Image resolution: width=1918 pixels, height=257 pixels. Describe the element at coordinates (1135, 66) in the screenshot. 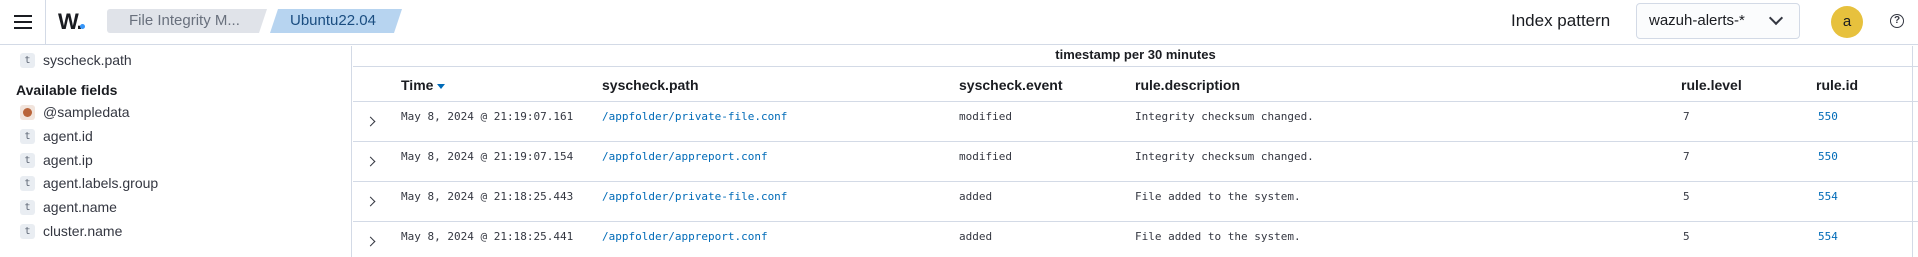

I see `table-top-divider` at that location.